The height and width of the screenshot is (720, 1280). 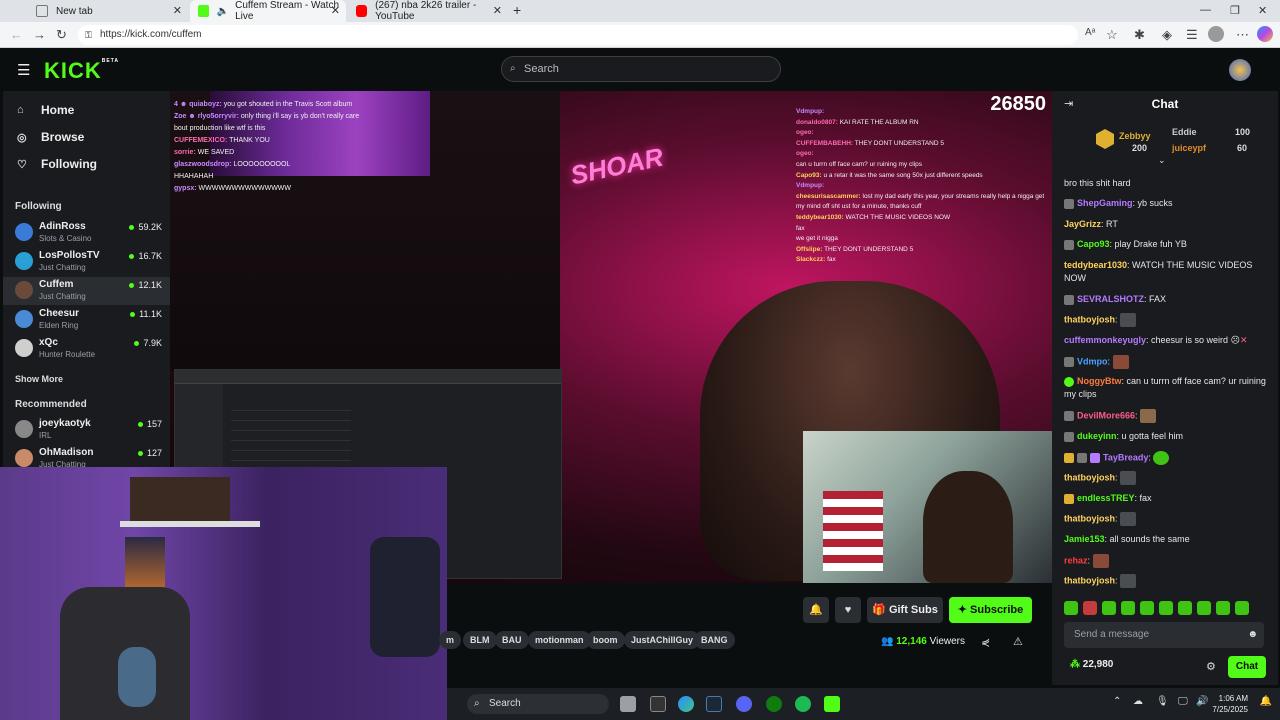 I want to click on send-chat-button: Chat, so click(x=1247, y=667).